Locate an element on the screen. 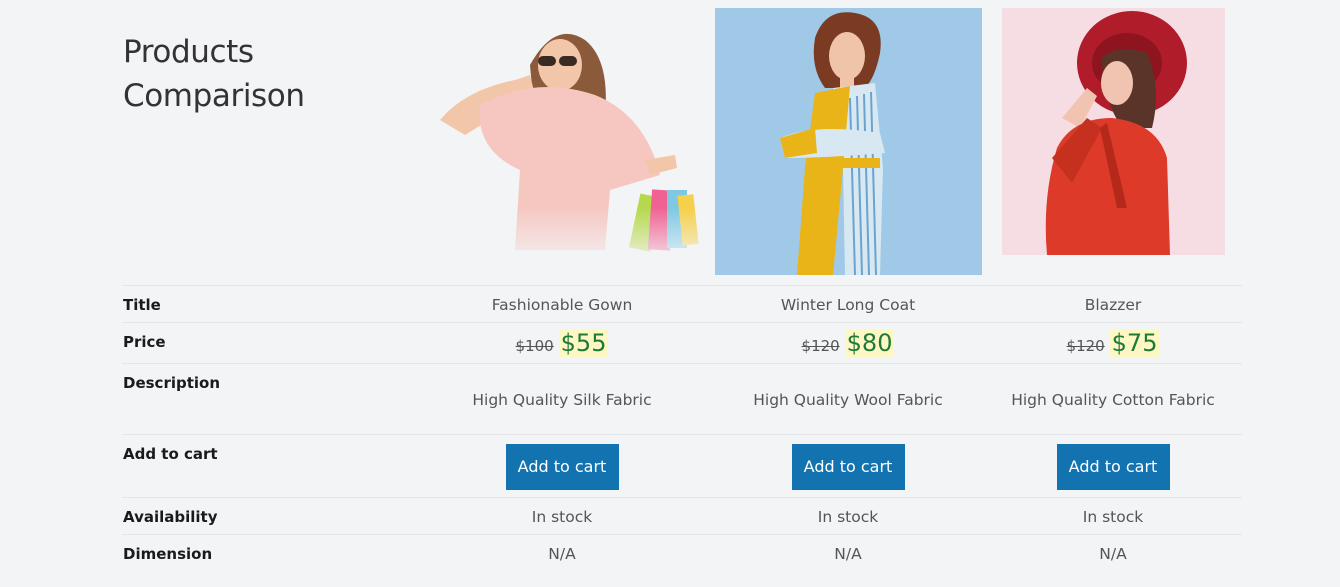 The width and height of the screenshot is (1340, 587). cart-cell-1: Add to cart is located at coordinates (562, 467).